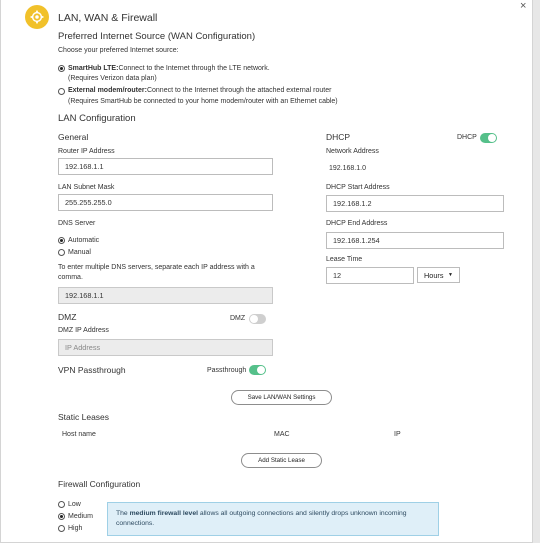 The width and height of the screenshot is (540, 543). I want to click on dhcp-end-input: 192.168.1.254, so click(415, 240).